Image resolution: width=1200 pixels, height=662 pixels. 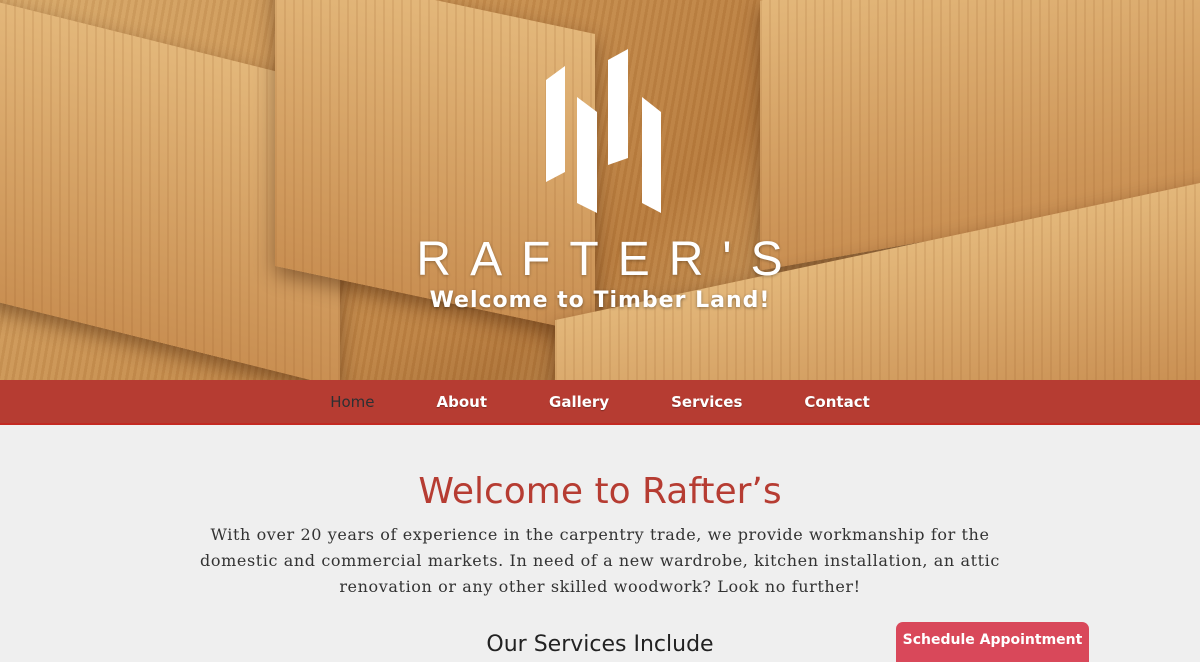 I want to click on page-title: Welcome to Rafter’s, so click(x=600, y=491).